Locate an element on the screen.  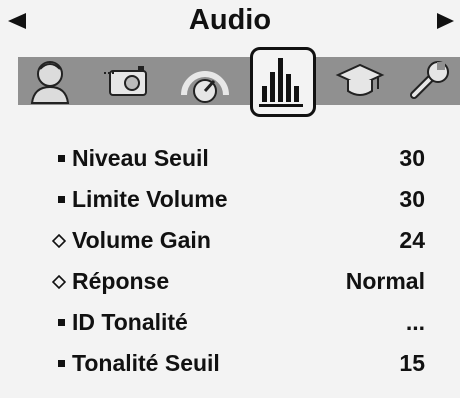
tab-user is located at coordinates (51, 81).